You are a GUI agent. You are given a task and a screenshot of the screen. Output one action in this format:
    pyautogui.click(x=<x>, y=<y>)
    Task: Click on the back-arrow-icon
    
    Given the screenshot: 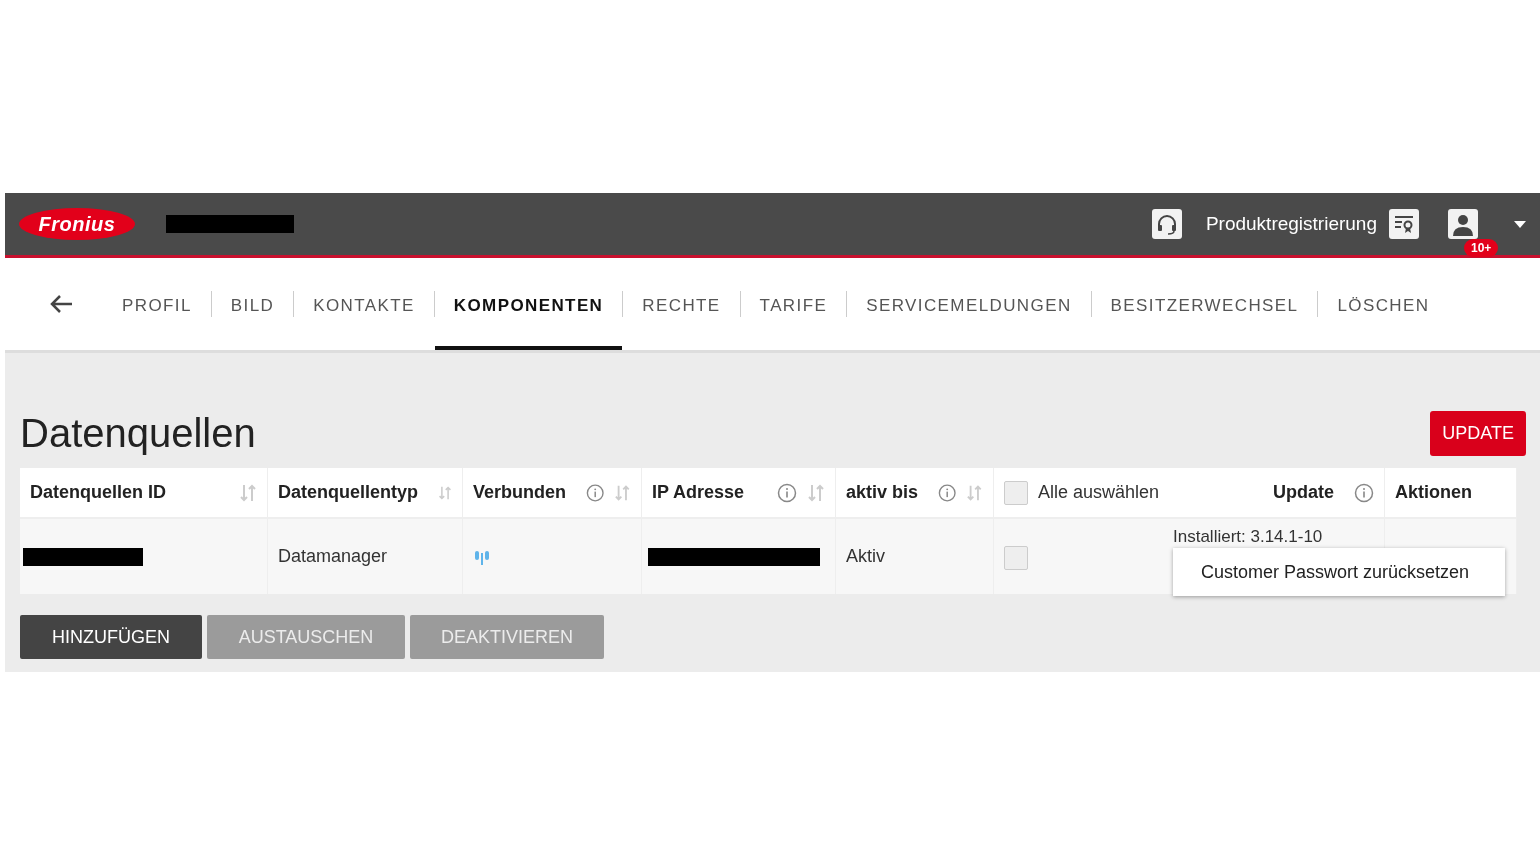 What is the action you would take?
    pyautogui.click(x=61, y=304)
    